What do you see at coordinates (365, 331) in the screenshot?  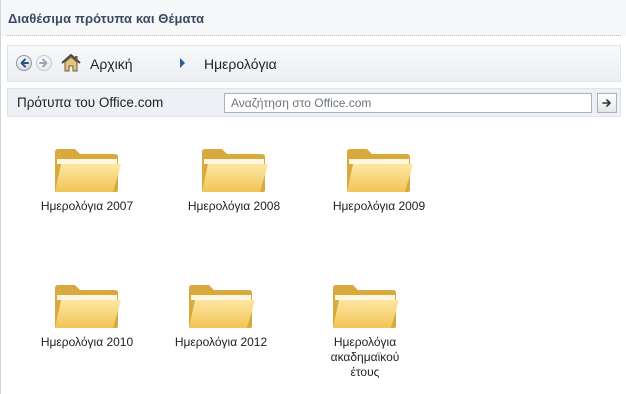 I see `folder-item: Ημερολόγια ακαδημαϊκού έτους` at bounding box center [365, 331].